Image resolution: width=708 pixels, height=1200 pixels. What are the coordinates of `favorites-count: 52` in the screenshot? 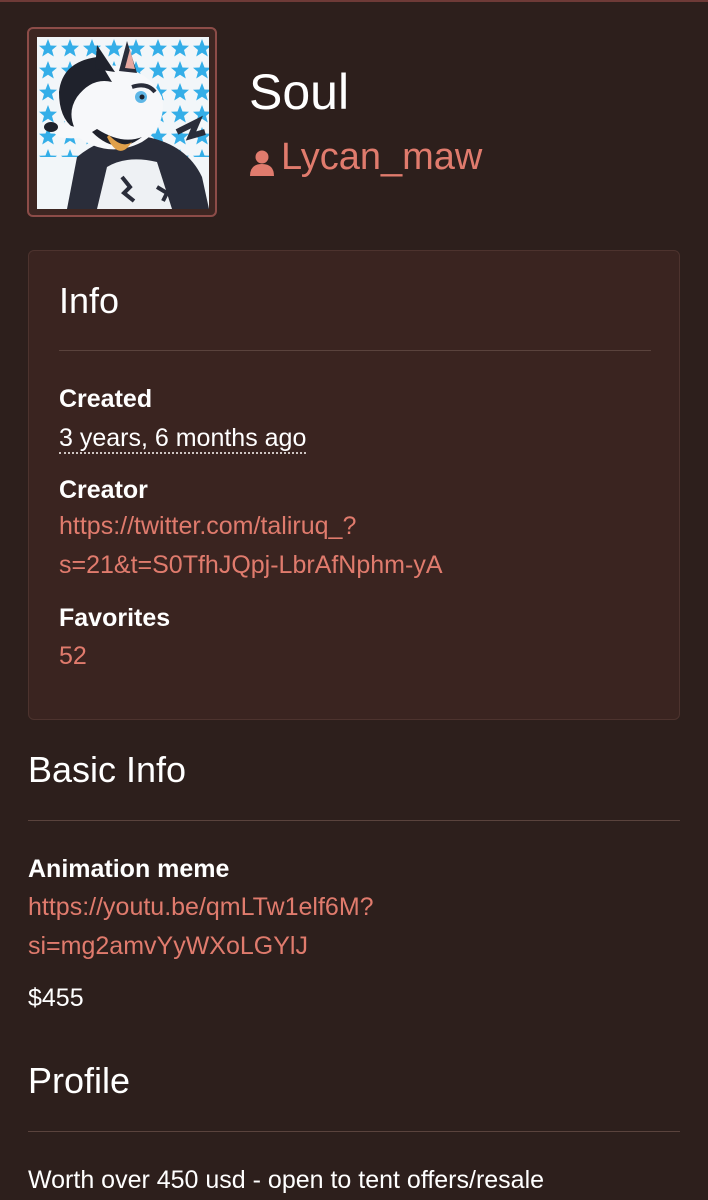 It's located at (73, 656).